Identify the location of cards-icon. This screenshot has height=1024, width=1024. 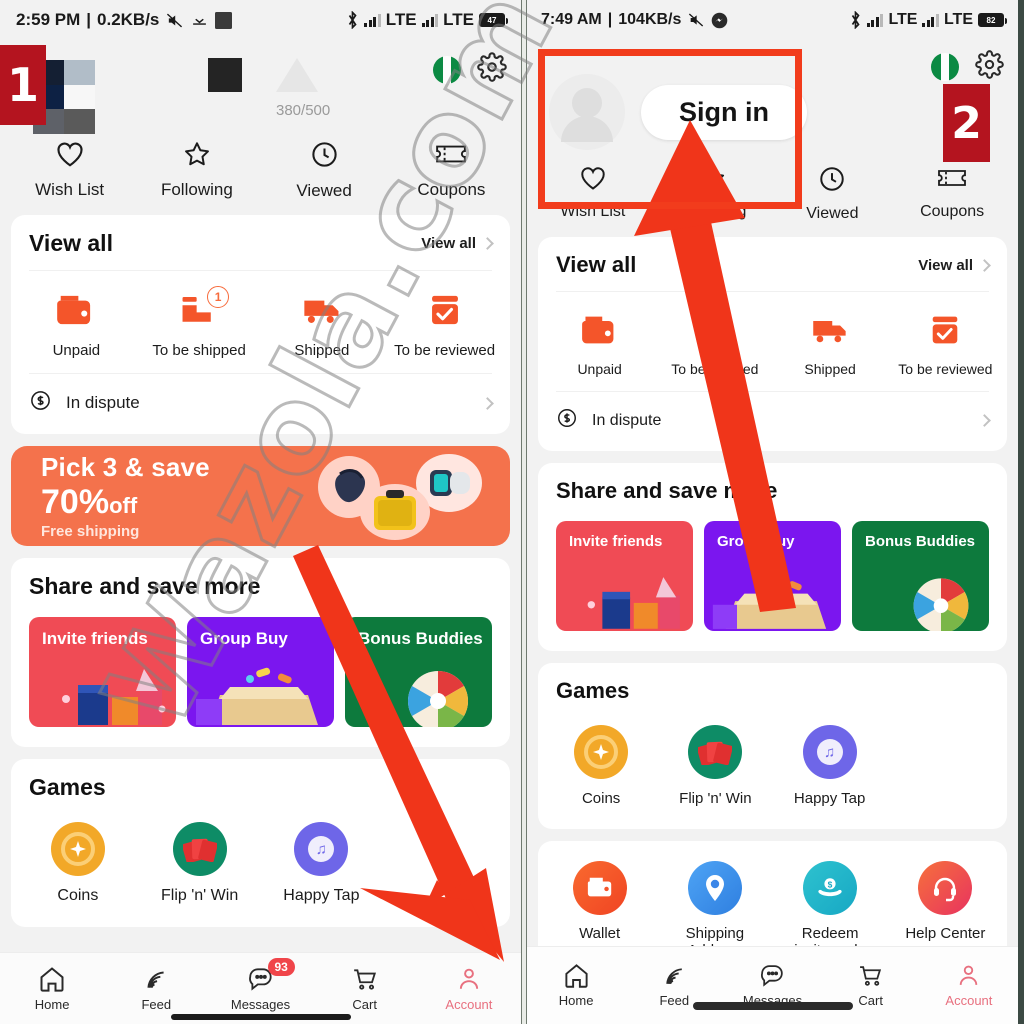
(199, 849).